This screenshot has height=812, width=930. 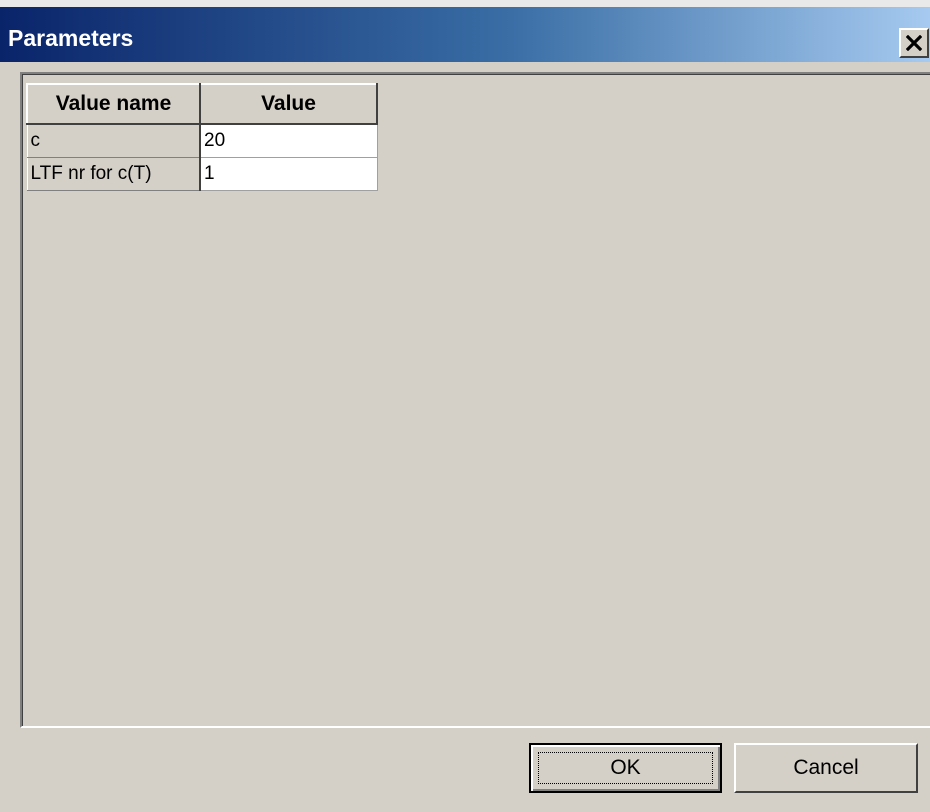 I want to click on row-value-cell: 20, so click(x=288, y=140).